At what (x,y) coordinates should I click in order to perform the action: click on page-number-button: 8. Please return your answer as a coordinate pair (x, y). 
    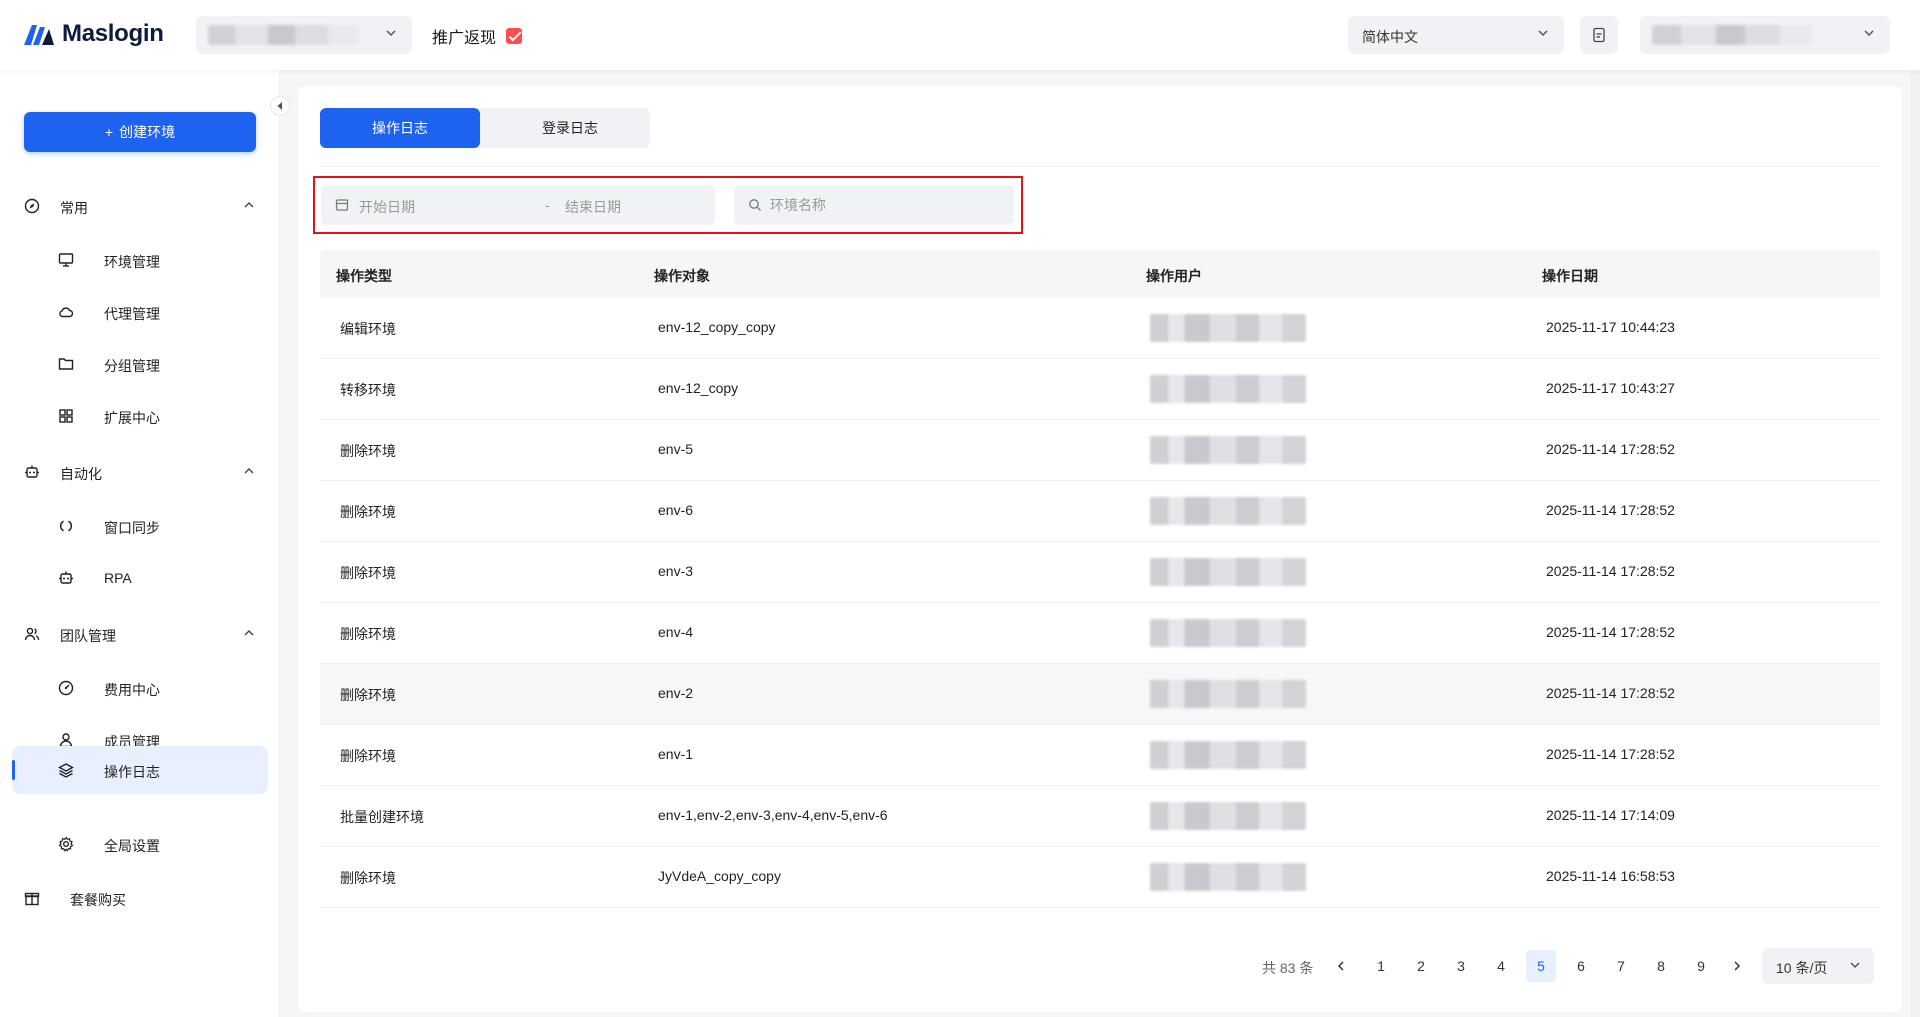
    Looking at the image, I should click on (1661, 966).